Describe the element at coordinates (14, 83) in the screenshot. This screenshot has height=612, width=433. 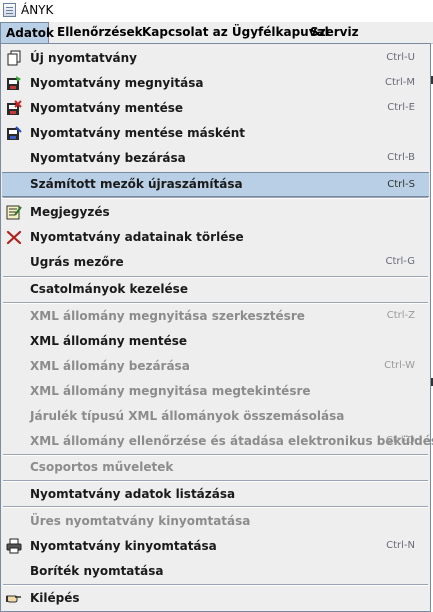
I see `open-document-icon` at that location.